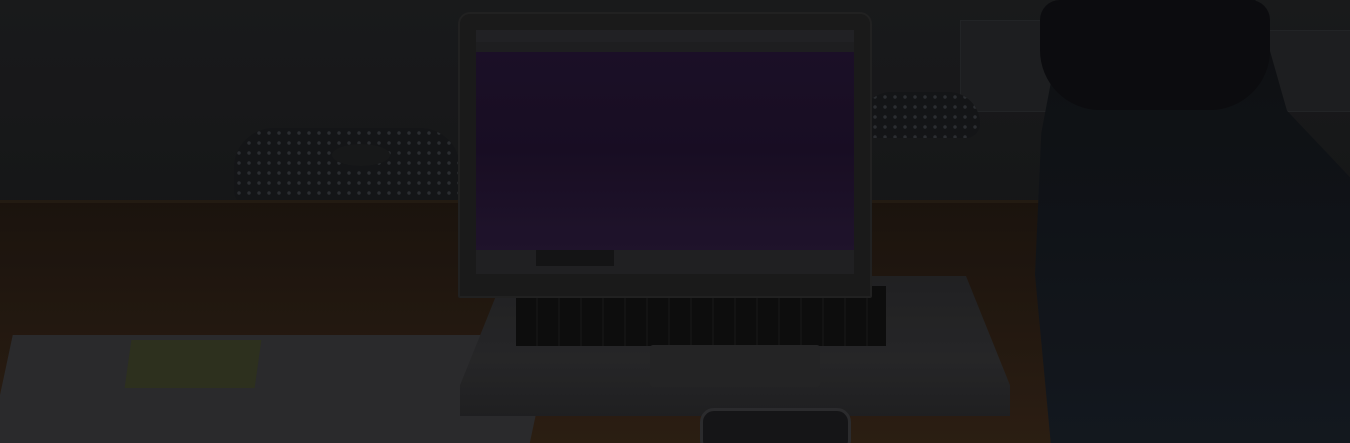 This screenshot has height=443, width=1350. I want to click on laptop-trackpad, so click(735, 366).